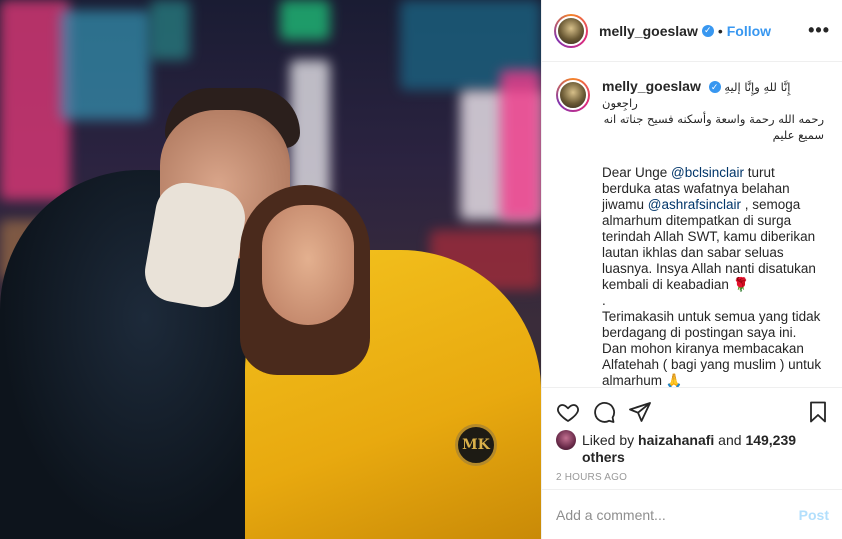 The height and width of the screenshot is (539, 842). Describe the element at coordinates (476, 445) in the screenshot. I see `mk-logo-badge: MK` at that location.